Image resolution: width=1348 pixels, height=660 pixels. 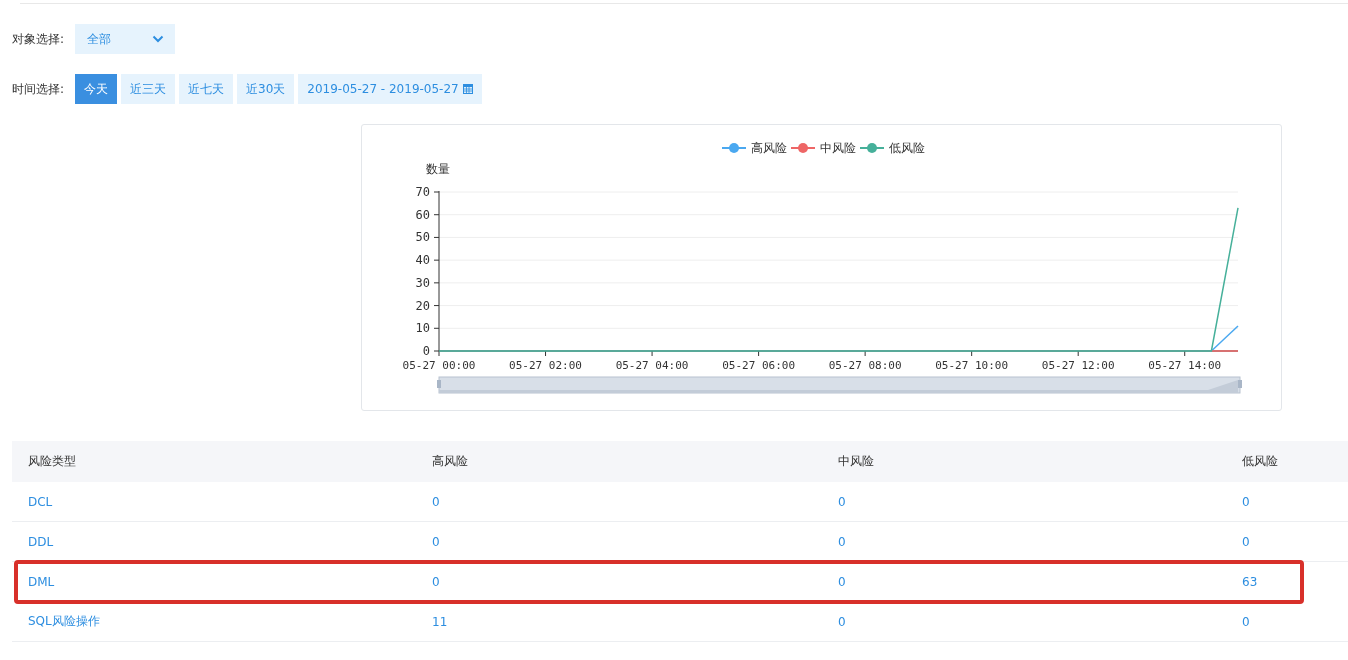 What do you see at coordinates (467, 89) in the screenshot?
I see `calendar-icon` at bounding box center [467, 89].